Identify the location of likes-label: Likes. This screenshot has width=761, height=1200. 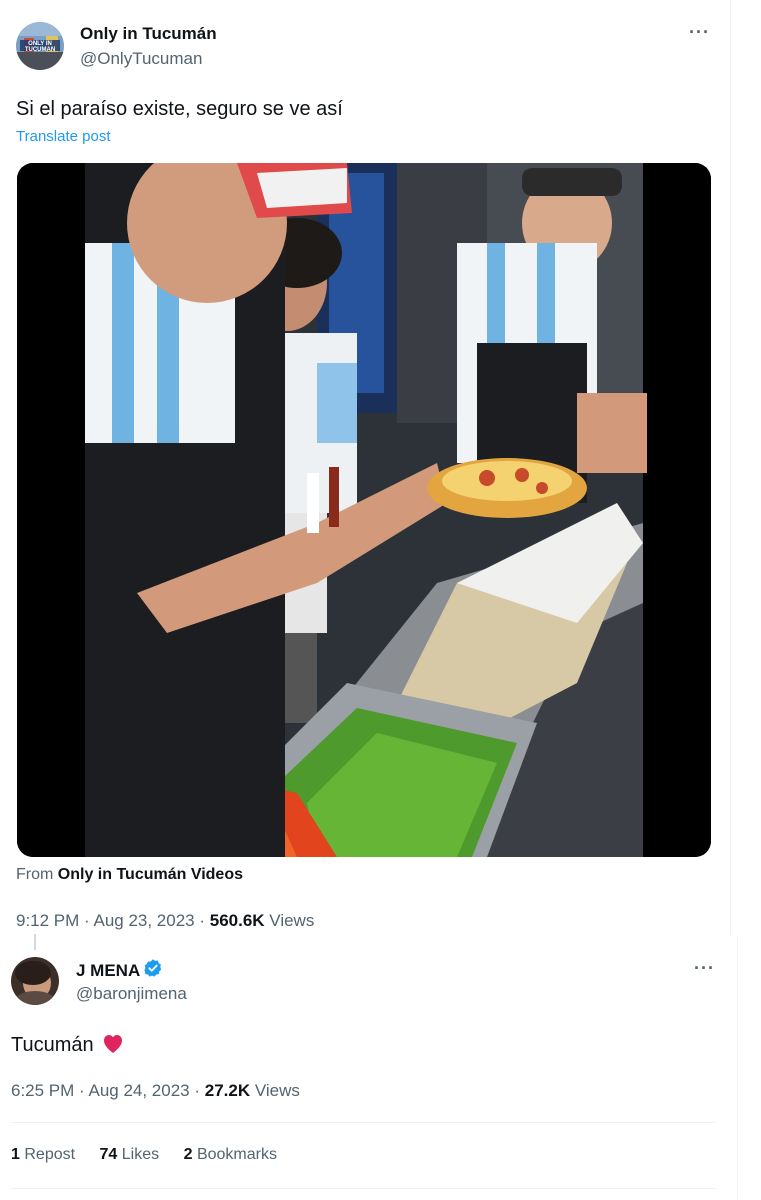
(140, 1154).